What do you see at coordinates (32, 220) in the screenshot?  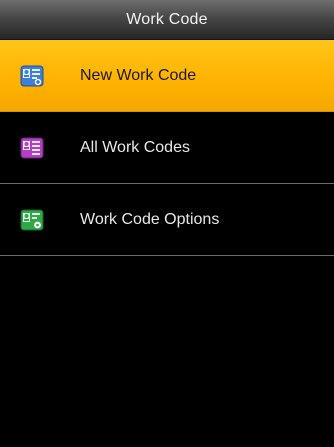 I see `work-code-options-icon` at bounding box center [32, 220].